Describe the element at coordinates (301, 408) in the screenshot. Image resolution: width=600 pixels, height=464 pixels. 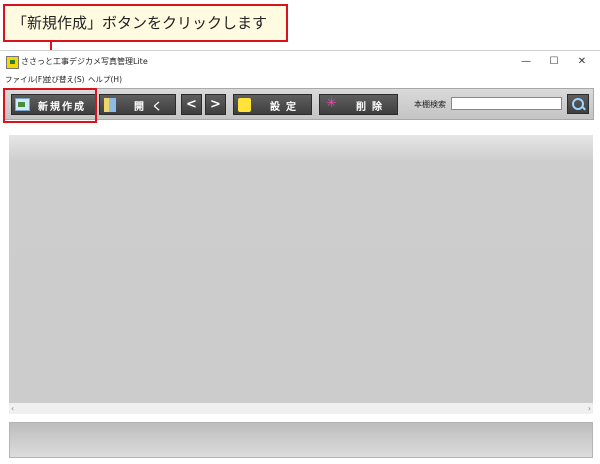
I see `horizontal-scrollbar: ‹ ›` at that location.